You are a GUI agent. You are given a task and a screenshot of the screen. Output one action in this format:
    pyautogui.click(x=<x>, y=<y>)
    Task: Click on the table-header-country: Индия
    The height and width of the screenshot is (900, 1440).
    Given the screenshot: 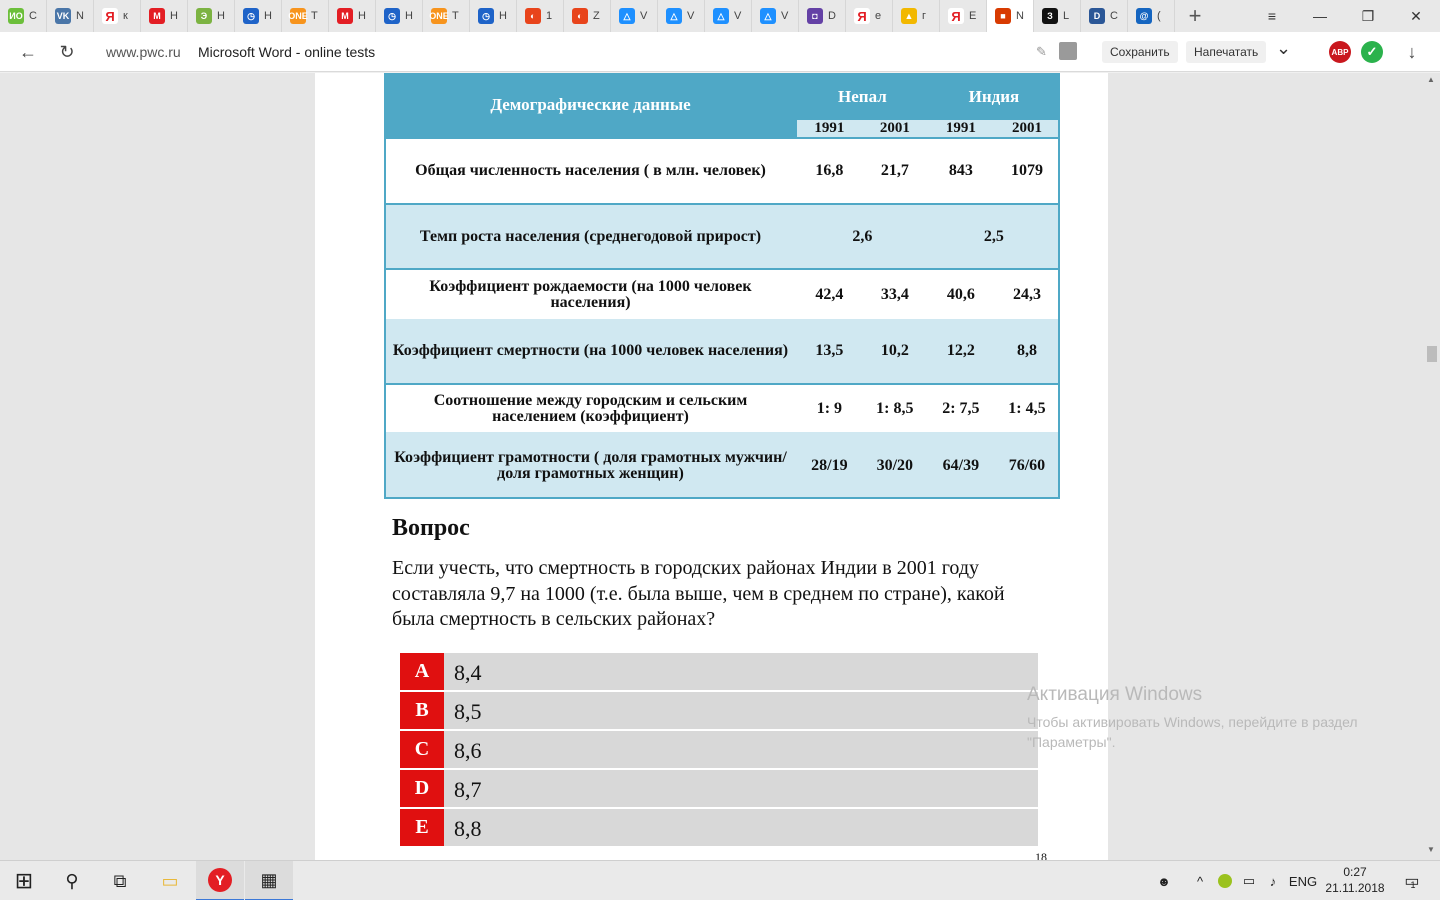 What is the action you would take?
    pyautogui.click(x=993, y=96)
    